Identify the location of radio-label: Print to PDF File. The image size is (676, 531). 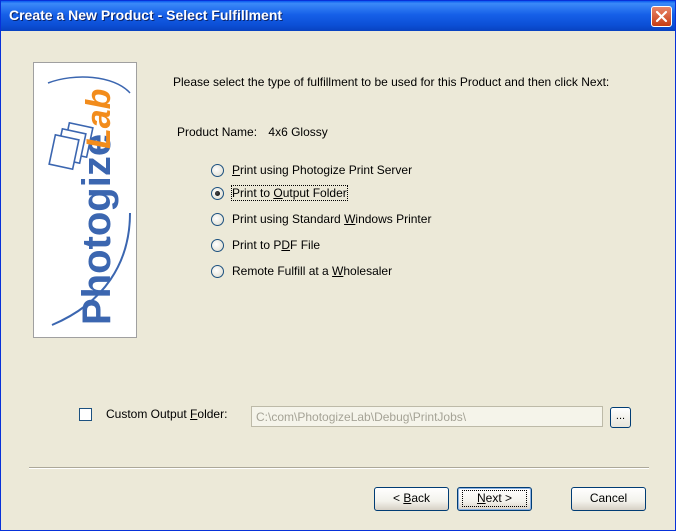
(276, 245).